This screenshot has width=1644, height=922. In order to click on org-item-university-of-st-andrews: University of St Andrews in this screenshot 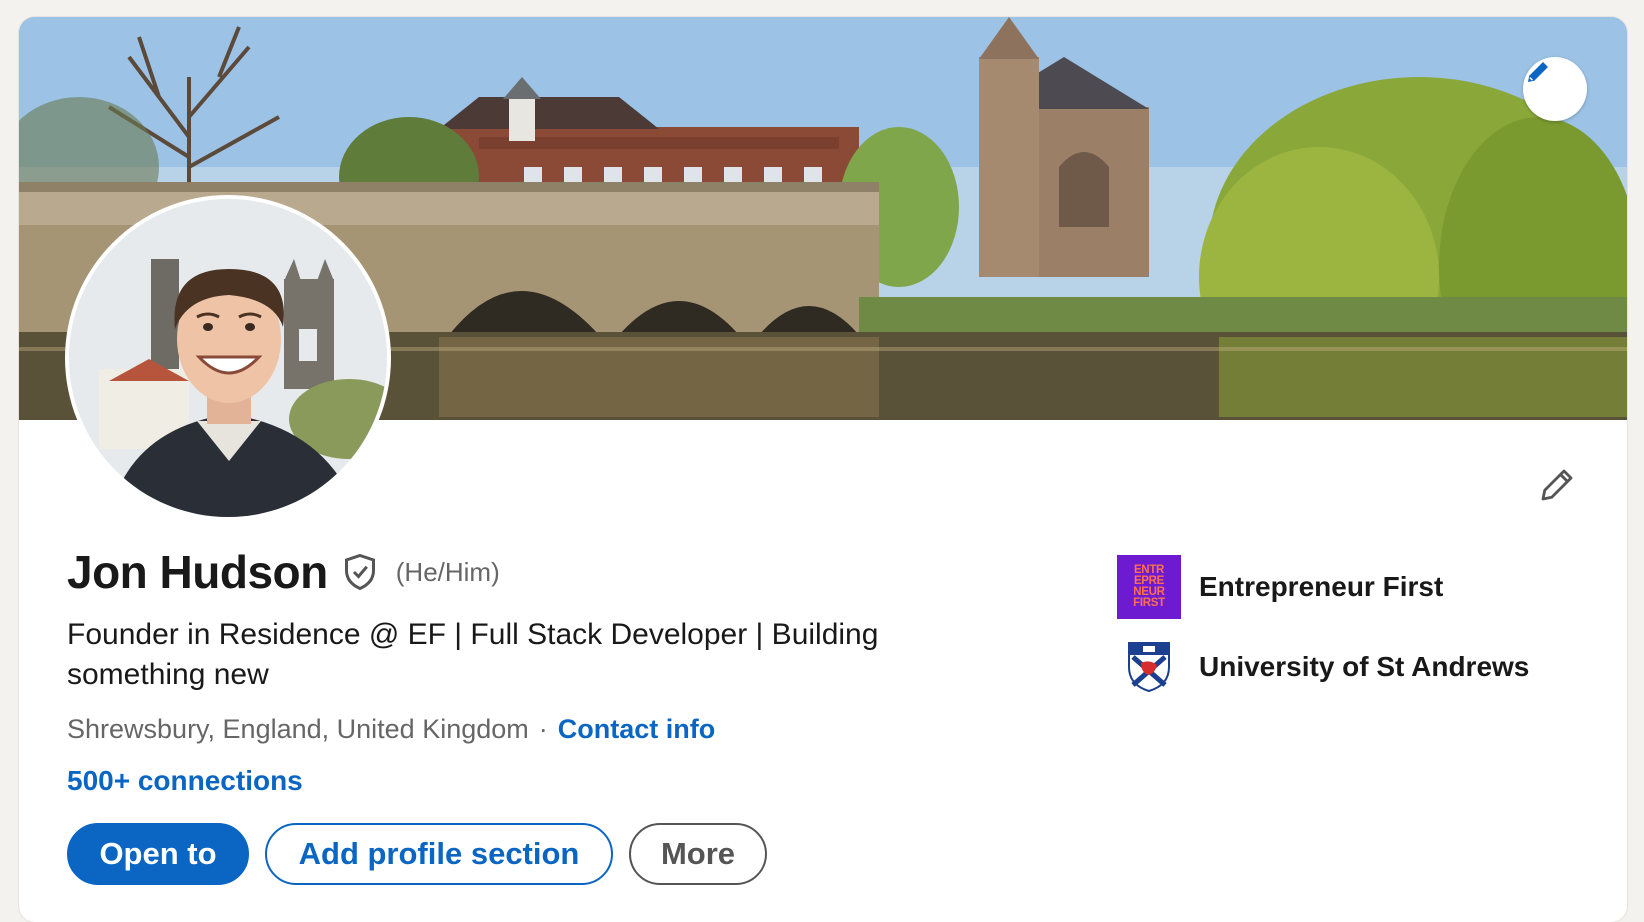, I will do `click(1323, 667)`.